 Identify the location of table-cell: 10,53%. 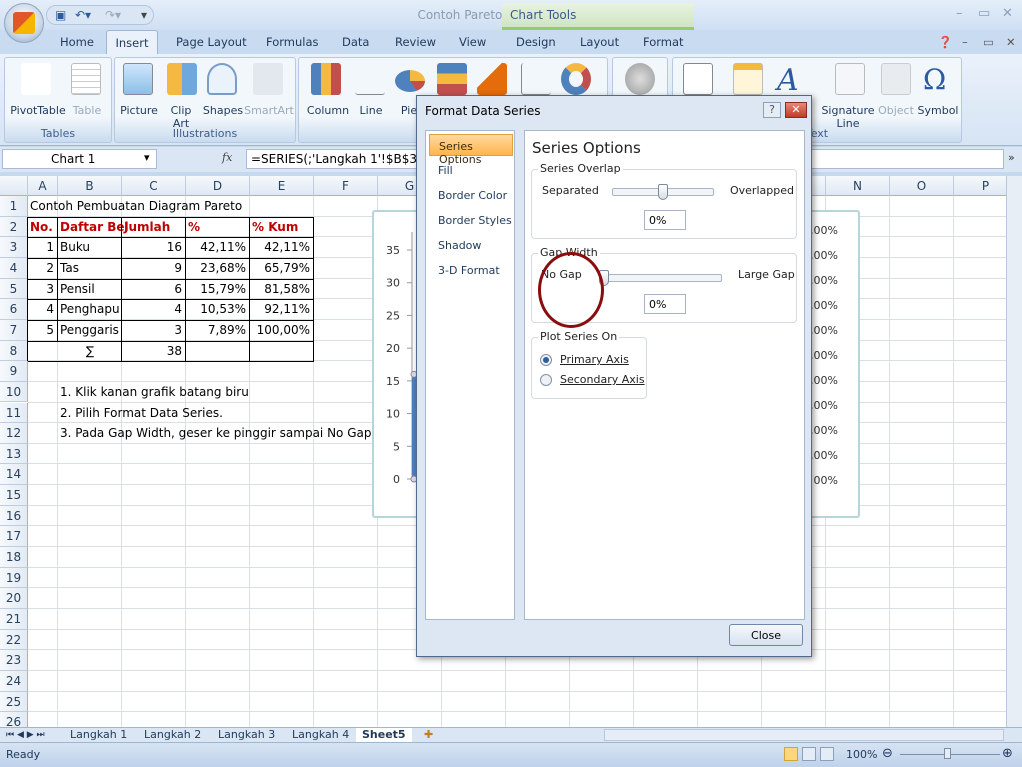
(218, 309).